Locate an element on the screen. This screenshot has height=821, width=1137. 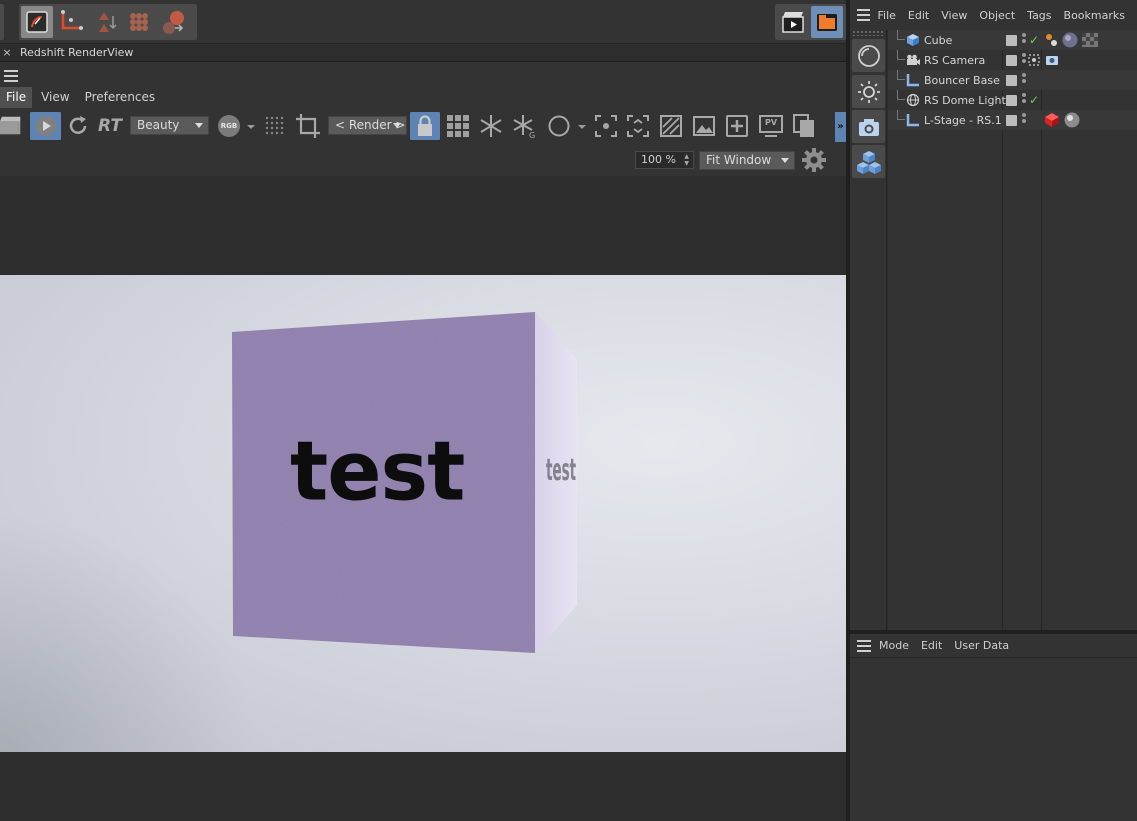
rgb-dropdown-caret-icon is located at coordinates (251, 126).